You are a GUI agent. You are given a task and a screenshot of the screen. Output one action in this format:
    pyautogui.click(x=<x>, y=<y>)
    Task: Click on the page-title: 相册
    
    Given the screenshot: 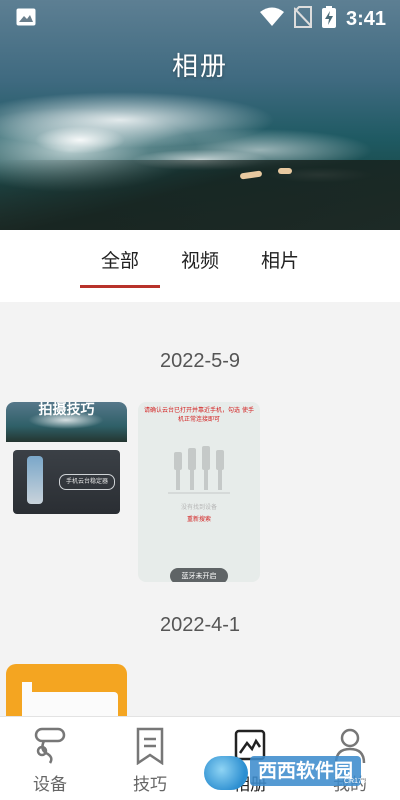 What is the action you would take?
    pyautogui.click(x=199, y=67)
    